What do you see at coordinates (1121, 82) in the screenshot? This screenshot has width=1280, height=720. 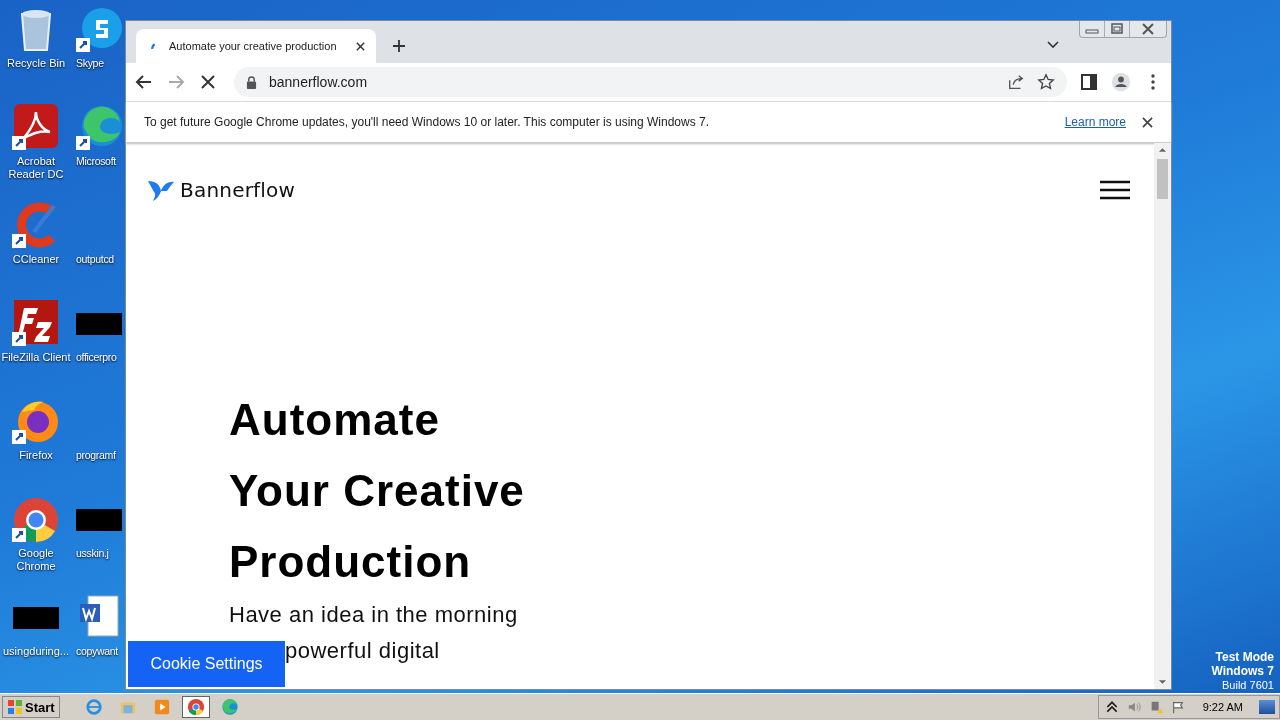 I see `profile-icon` at bounding box center [1121, 82].